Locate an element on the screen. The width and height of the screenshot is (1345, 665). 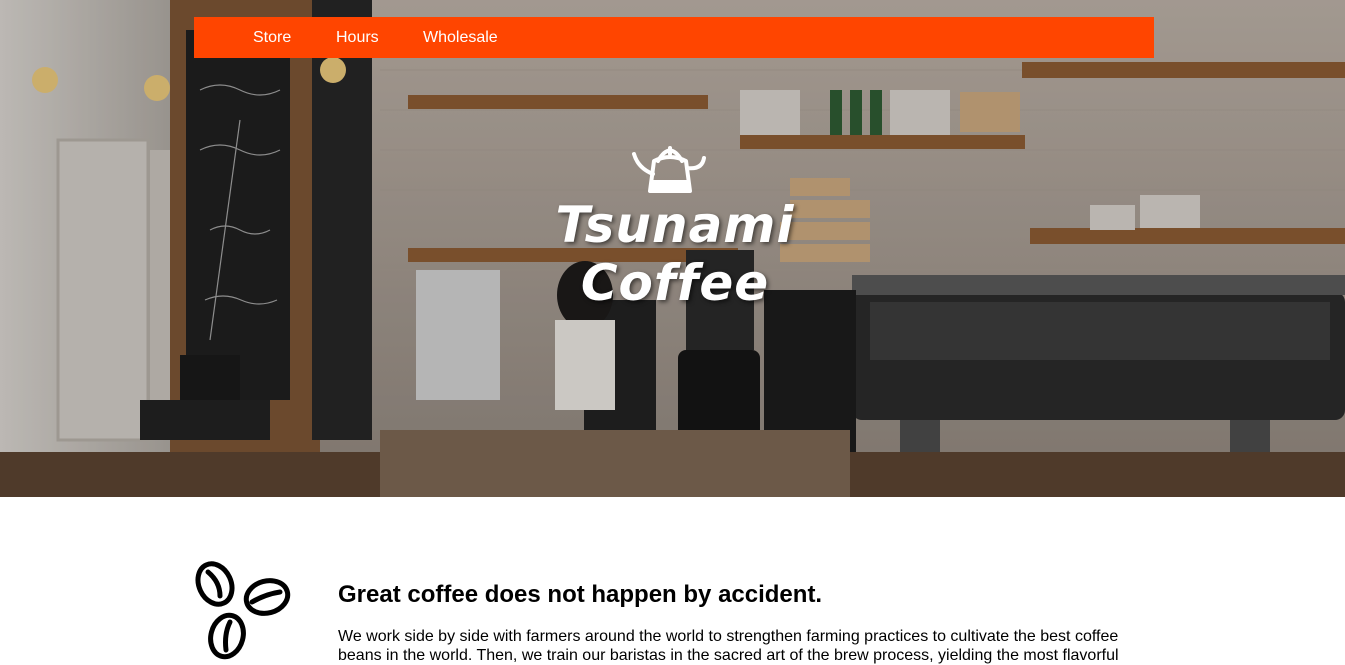
logo-wordmark: Tsunami Coffee is located at coordinates (675, 254).